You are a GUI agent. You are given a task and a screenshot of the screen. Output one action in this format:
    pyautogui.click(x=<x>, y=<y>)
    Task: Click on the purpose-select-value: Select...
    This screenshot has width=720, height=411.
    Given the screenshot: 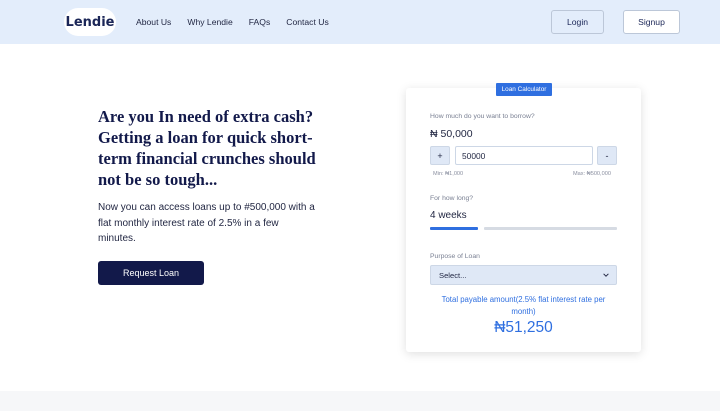 What is the action you would take?
    pyautogui.click(x=453, y=275)
    